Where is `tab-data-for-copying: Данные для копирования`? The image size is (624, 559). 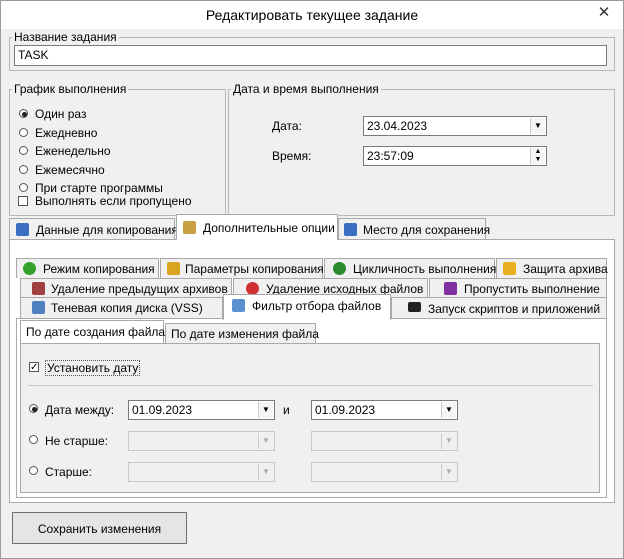
tab-data-for-copying: Данные для копирования is located at coordinates (93, 228).